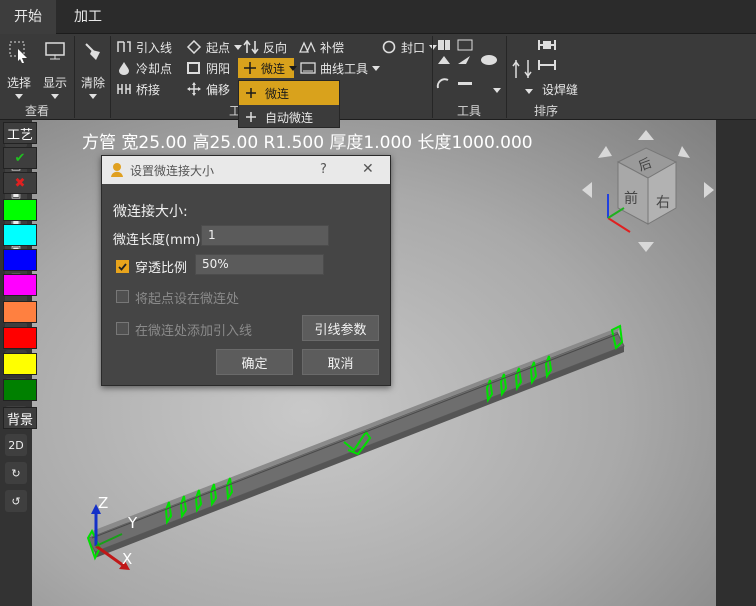 The height and width of the screenshot is (606, 756). I want to click on reverse-arrows-icon, so click(251, 47).